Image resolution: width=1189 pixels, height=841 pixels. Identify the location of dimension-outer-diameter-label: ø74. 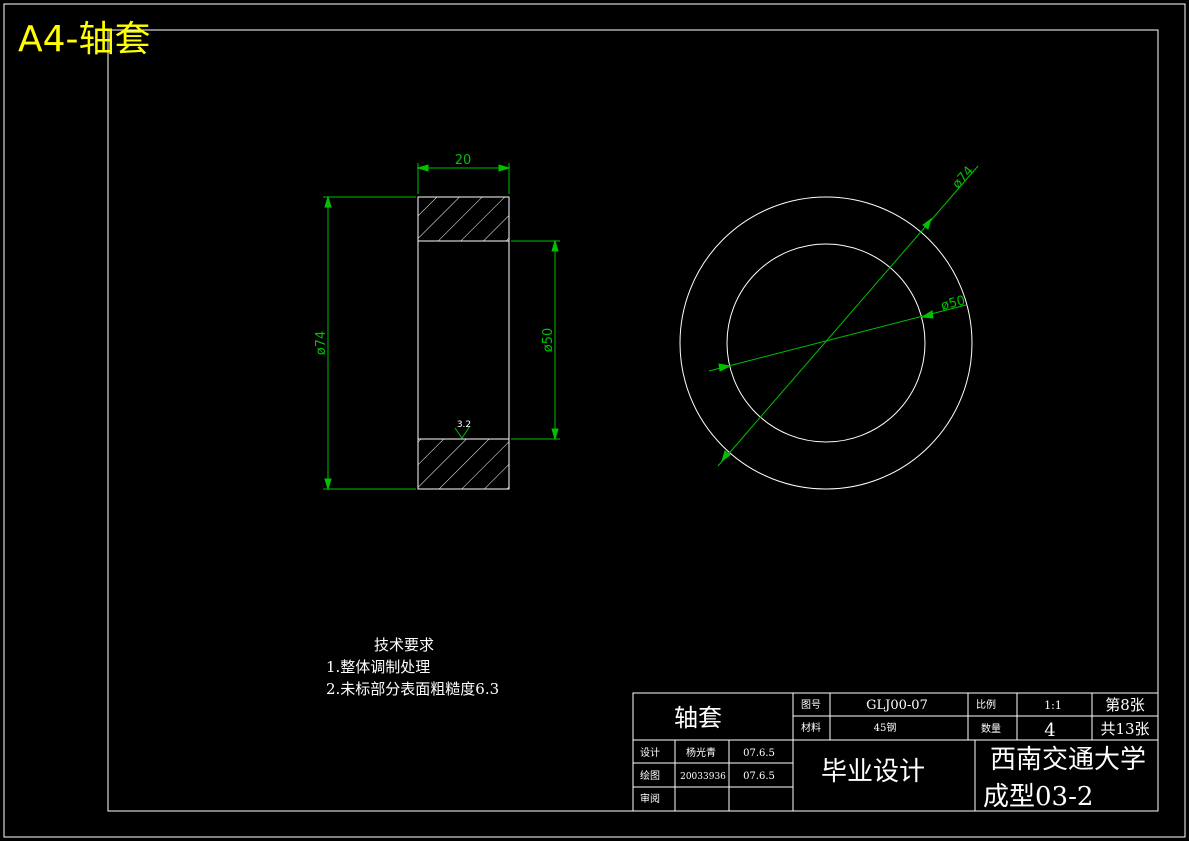
(321, 343).